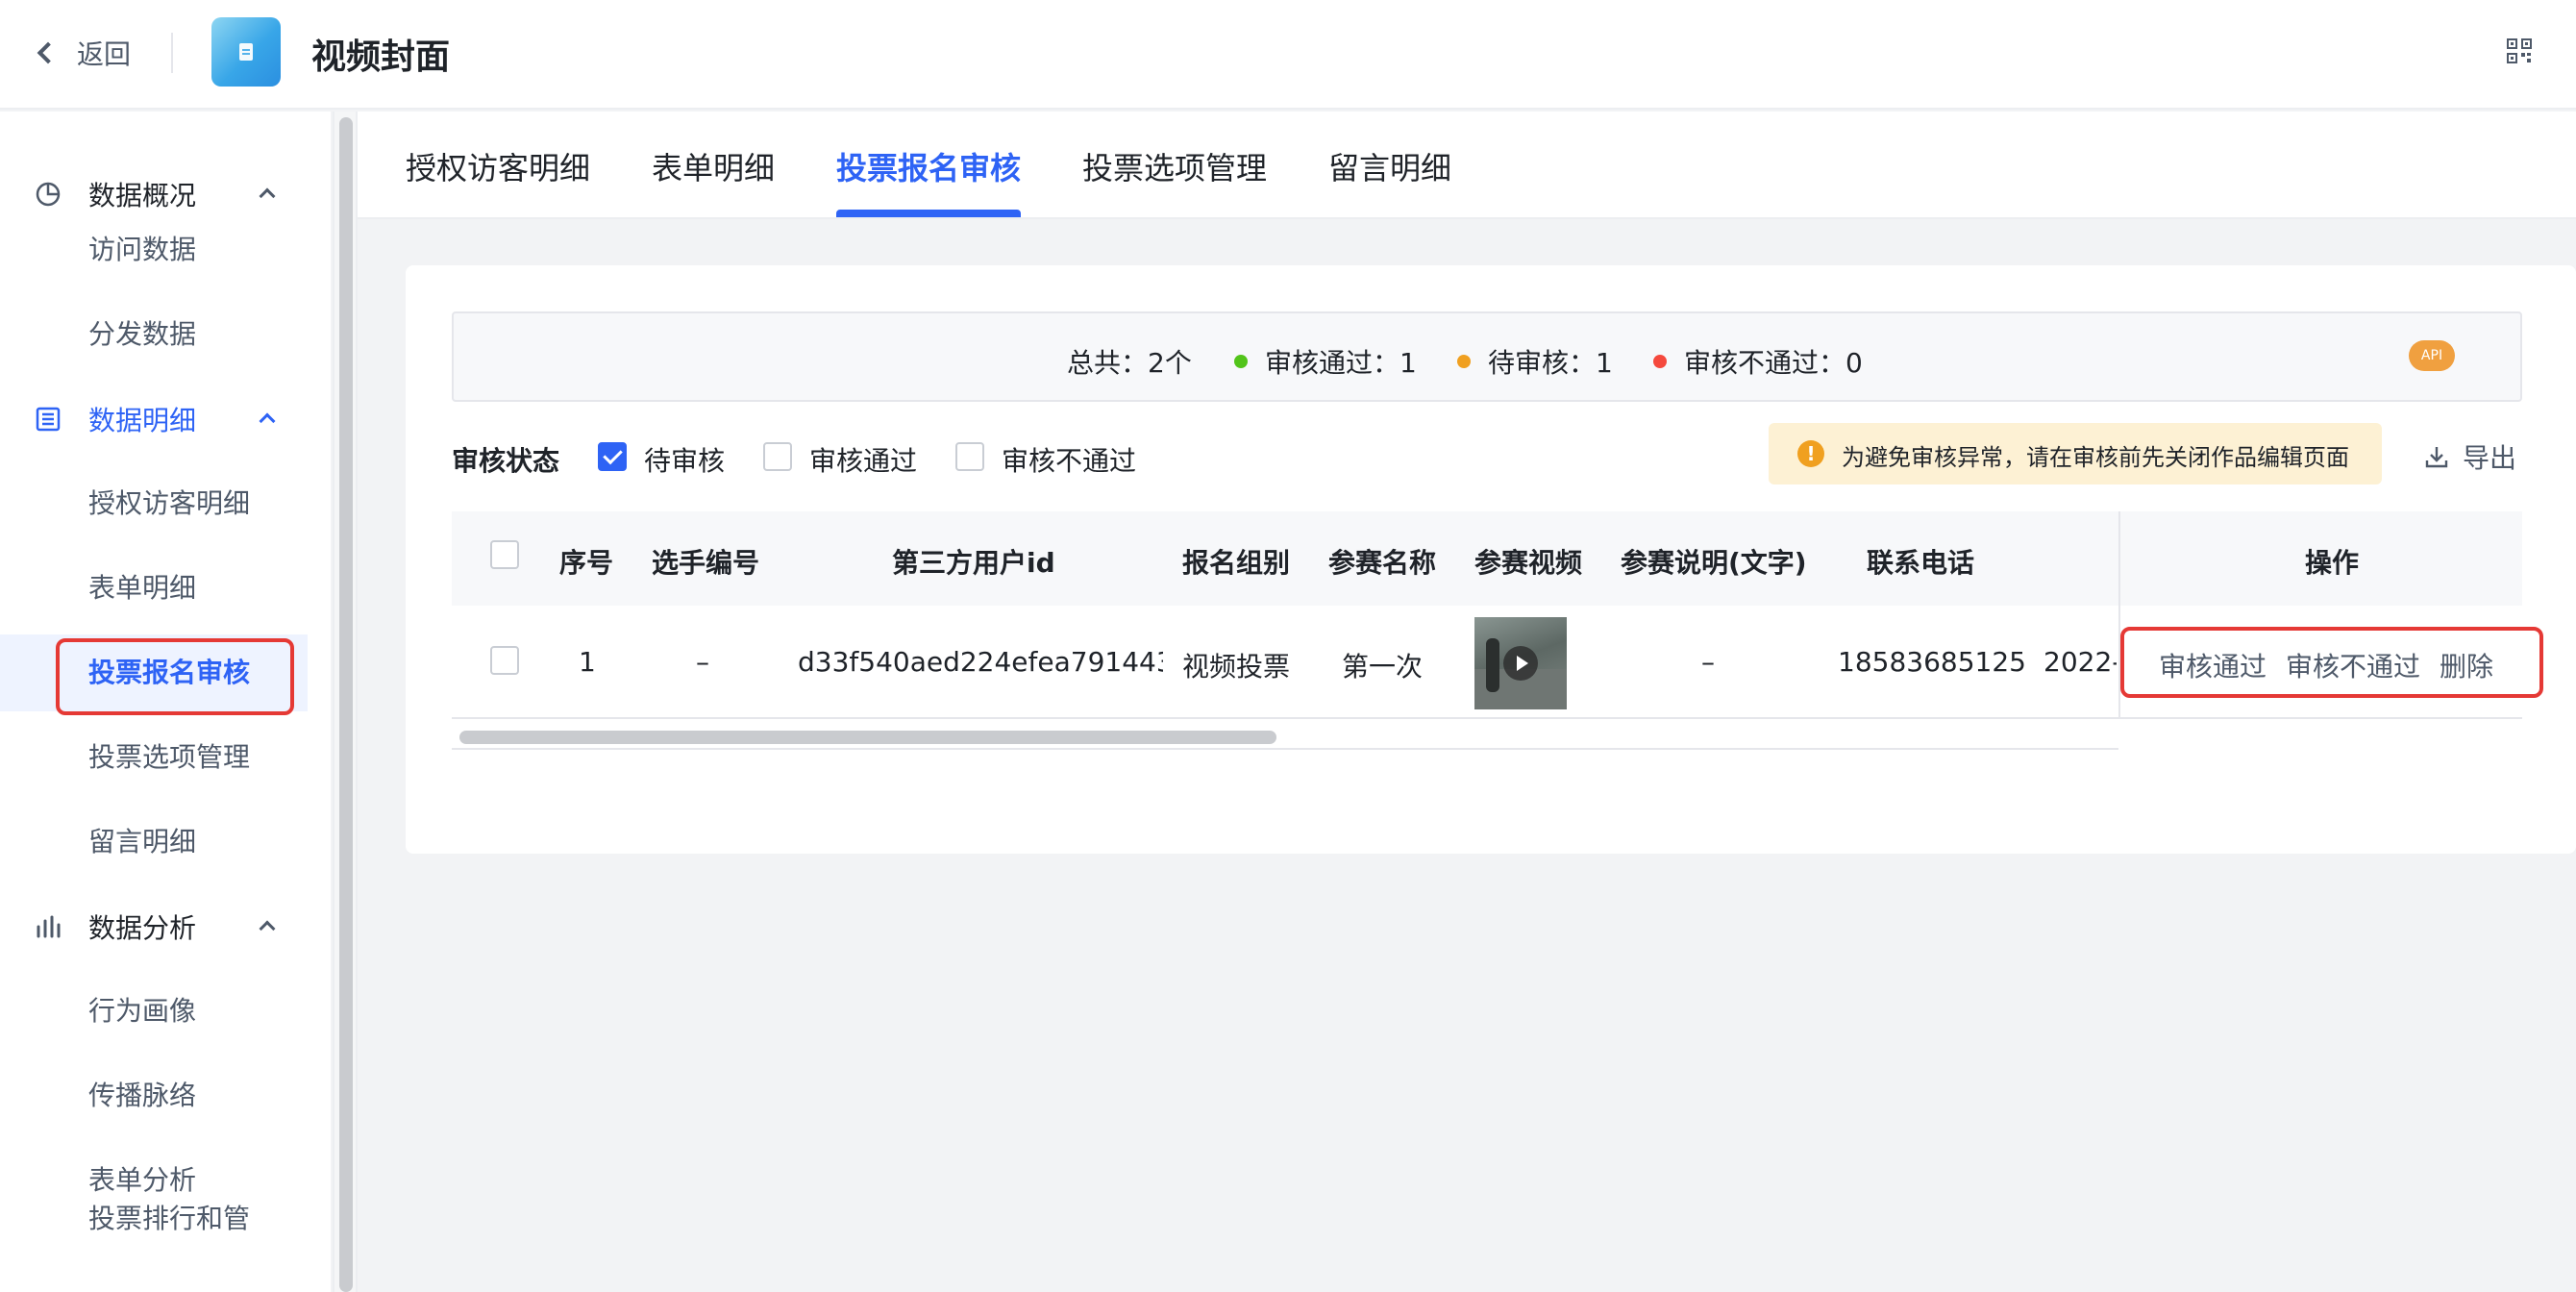 The height and width of the screenshot is (1292, 2576). I want to click on stats-bar: 总共：2个 审核通过：1 待审核：1 审核不通过：0, so click(1487, 356).